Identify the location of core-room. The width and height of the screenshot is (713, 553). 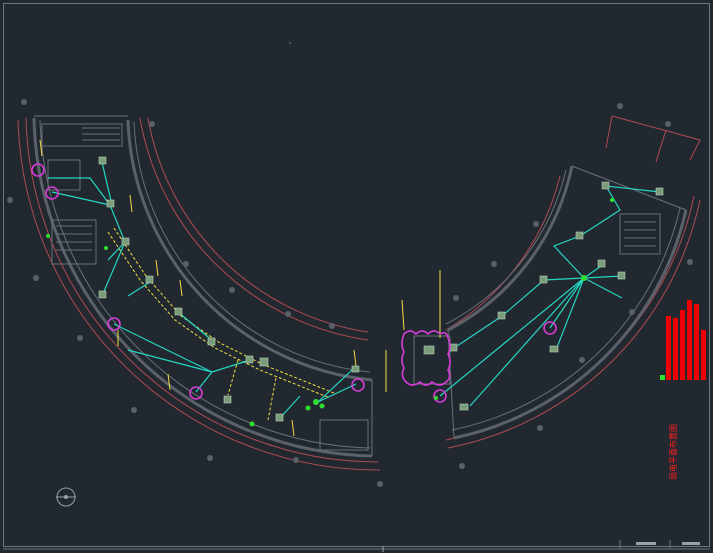
(82, 135).